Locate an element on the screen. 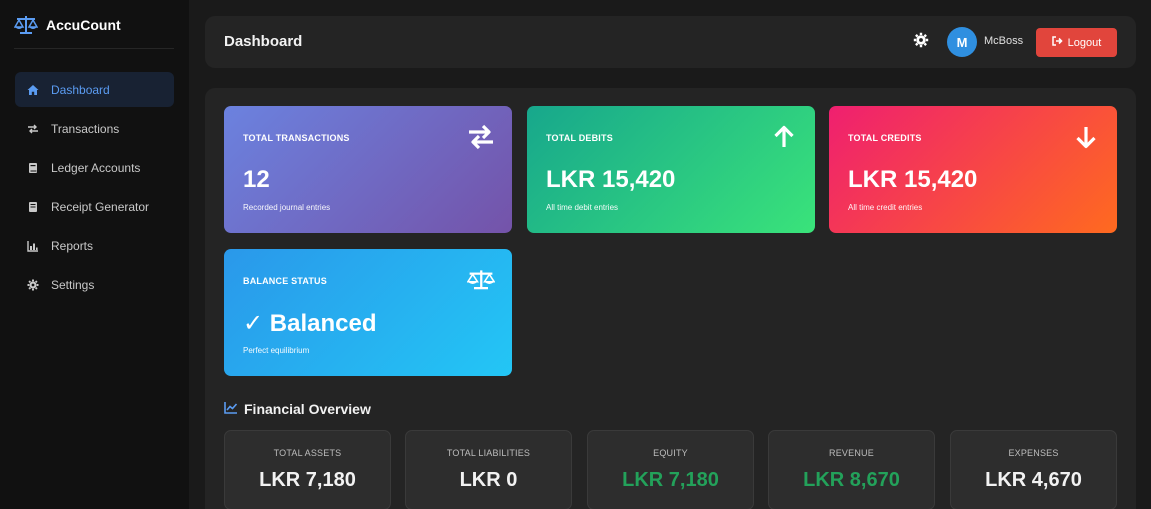 Image resolution: width=1151 pixels, height=509 pixels. arrow-down-icon is located at coordinates (1086, 137).